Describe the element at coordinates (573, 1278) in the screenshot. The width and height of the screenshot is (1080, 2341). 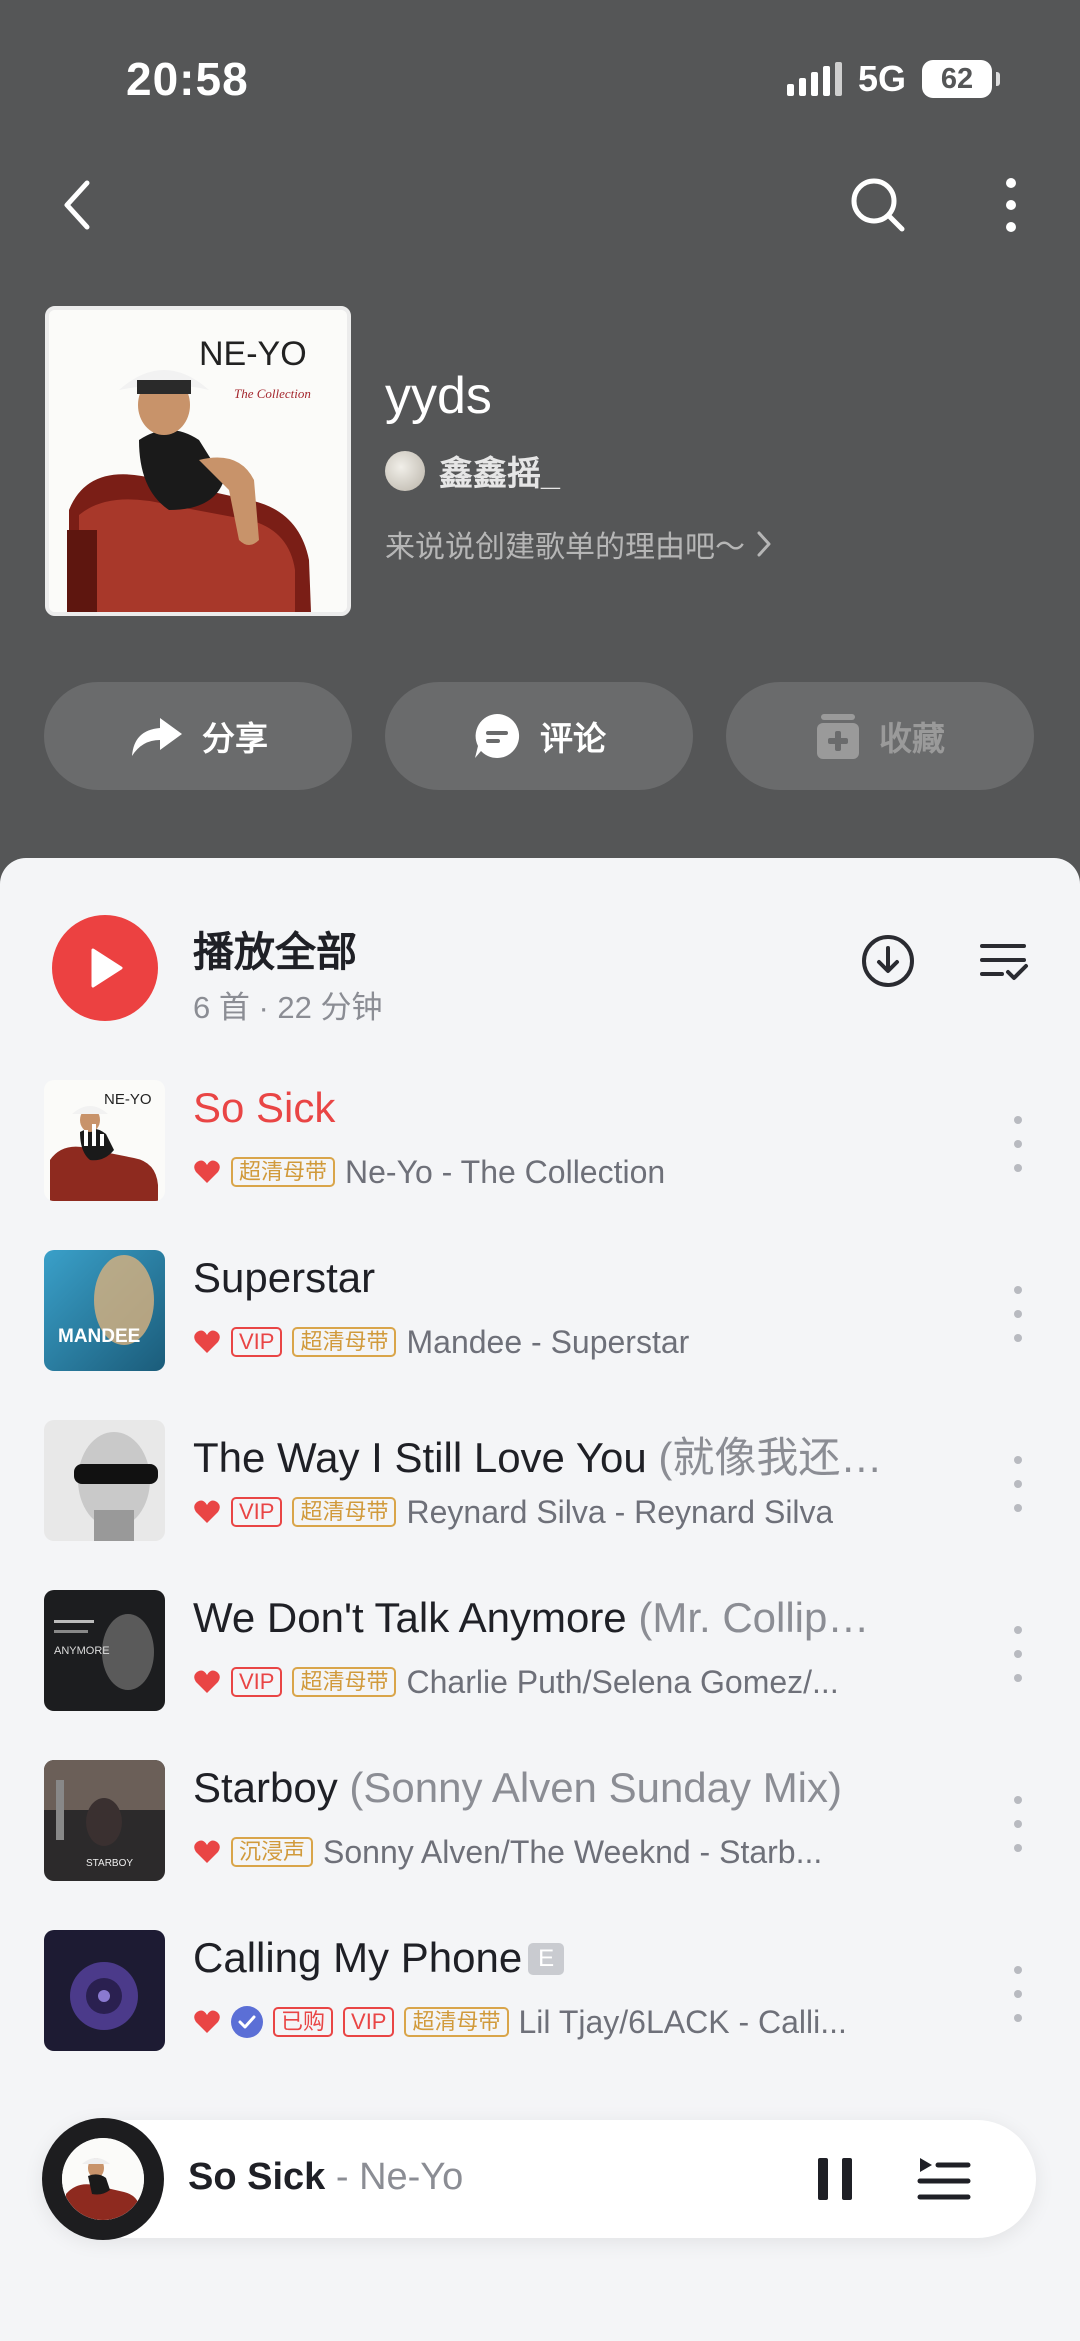
I see `song-title: Superstar` at that location.